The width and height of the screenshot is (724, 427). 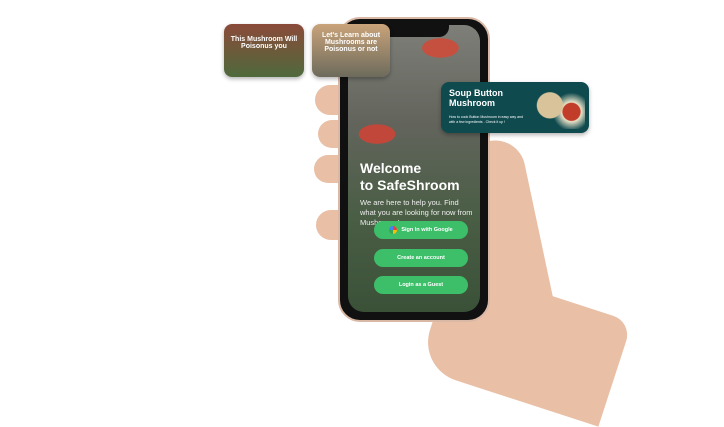 What do you see at coordinates (410, 185) in the screenshot?
I see `title-line-2: to SafeShroom` at bounding box center [410, 185].